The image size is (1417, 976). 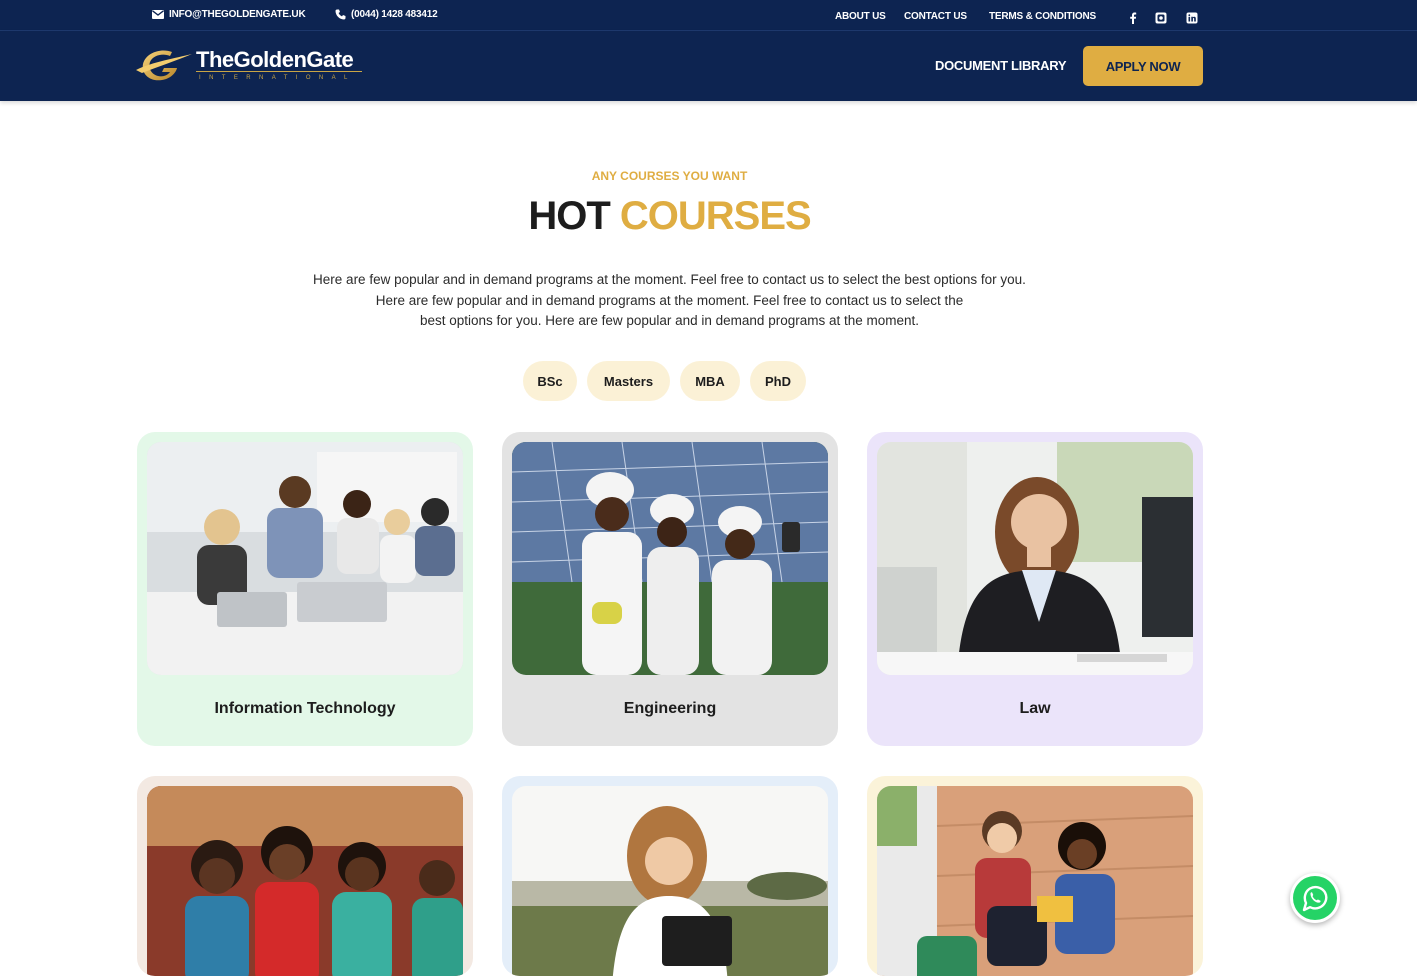 What do you see at coordinates (237, 14) in the screenshot?
I see `email-text: INFO@THEGOLDENGATE.UK` at bounding box center [237, 14].